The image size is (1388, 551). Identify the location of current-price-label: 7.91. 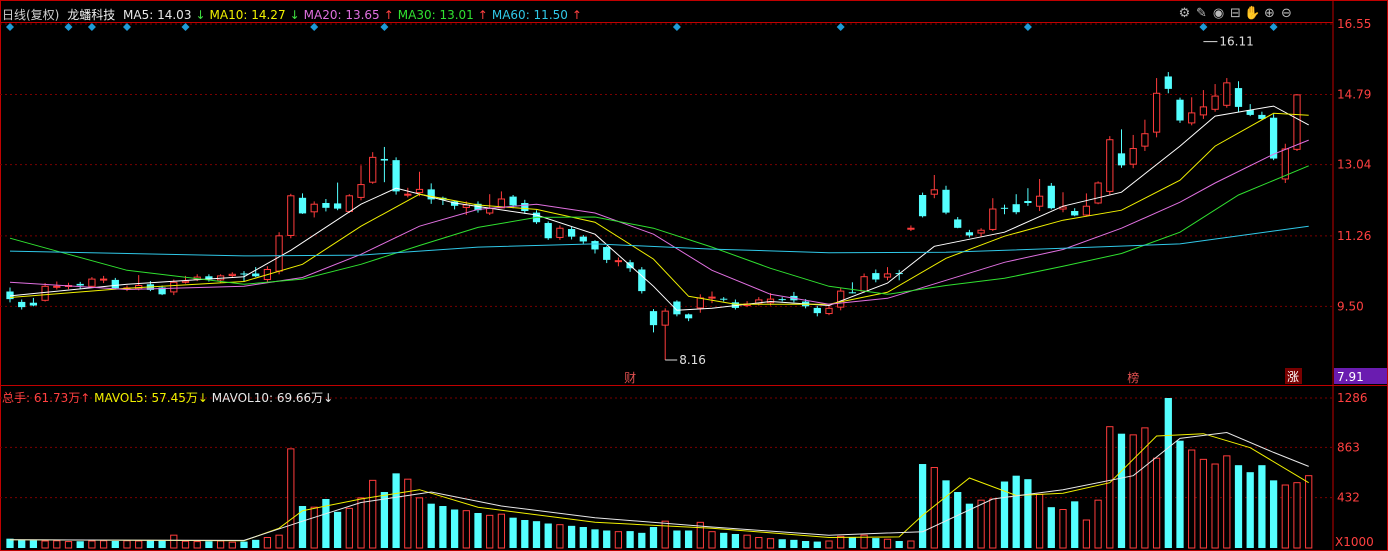
(1350, 377).